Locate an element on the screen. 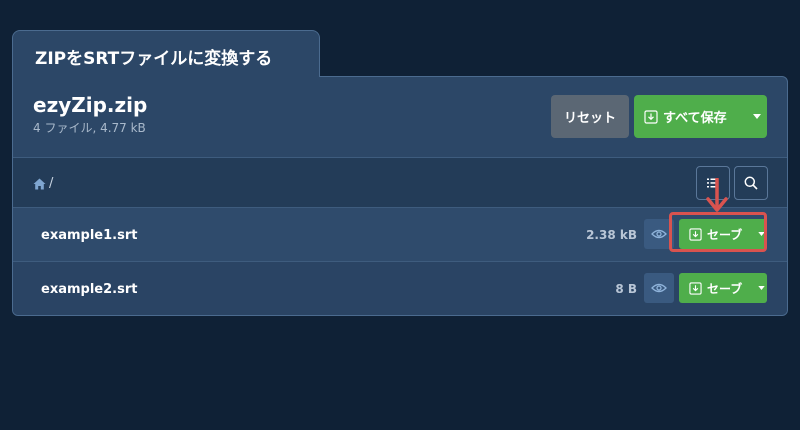 This screenshot has height=430, width=800. home-icon is located at coordinates (39, 184).